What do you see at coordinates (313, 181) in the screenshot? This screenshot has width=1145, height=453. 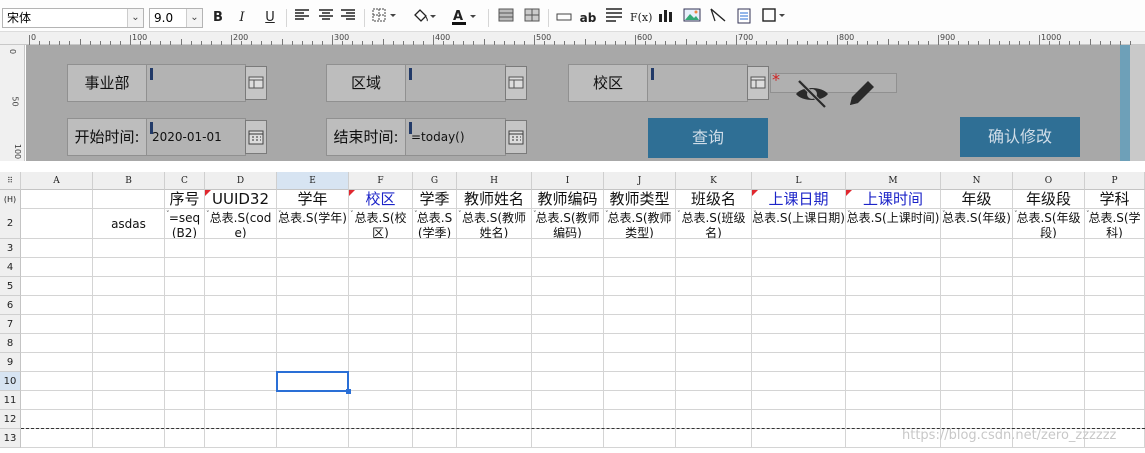 I see `column-header-e: E` at bounding box center [313, 181].